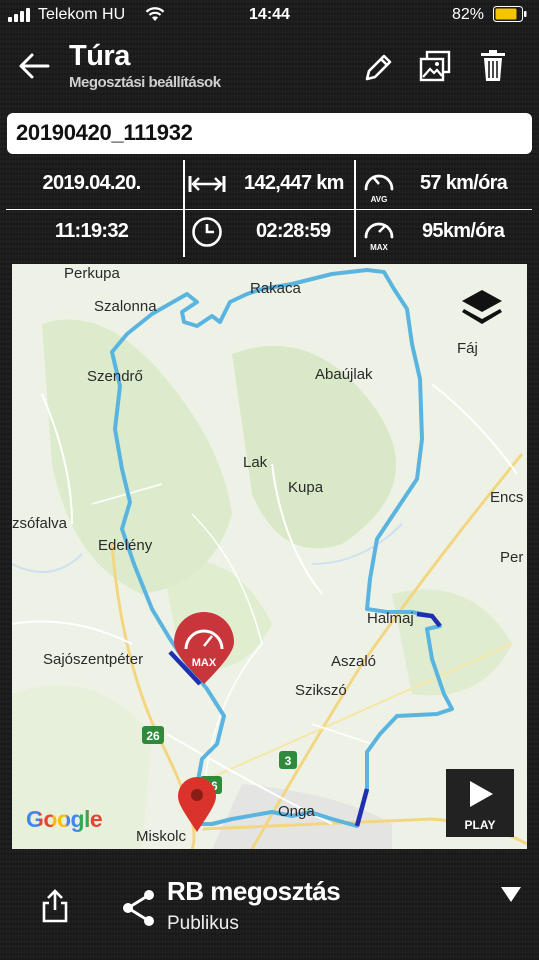  What do you see at coordinates (511, 894) in the screenshot?
I see `chevron-down-icon` at bounding box center [511, 894].